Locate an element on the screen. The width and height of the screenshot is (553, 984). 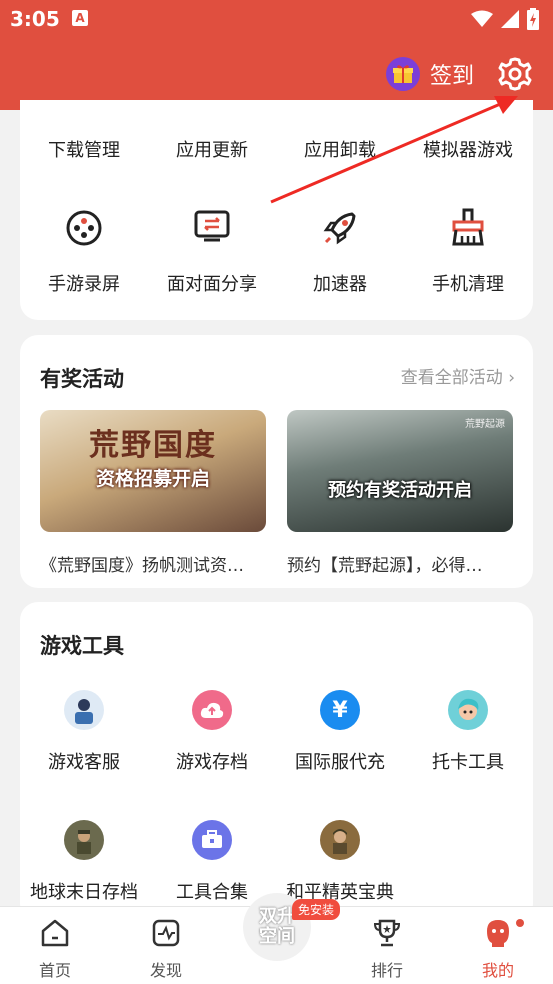
annotation-arrow is located at coordinates (394, 150).